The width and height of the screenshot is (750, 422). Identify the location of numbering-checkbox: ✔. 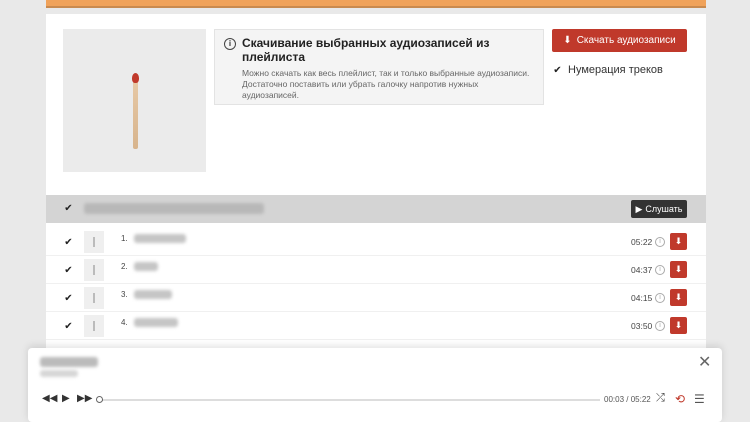
(557, 70).